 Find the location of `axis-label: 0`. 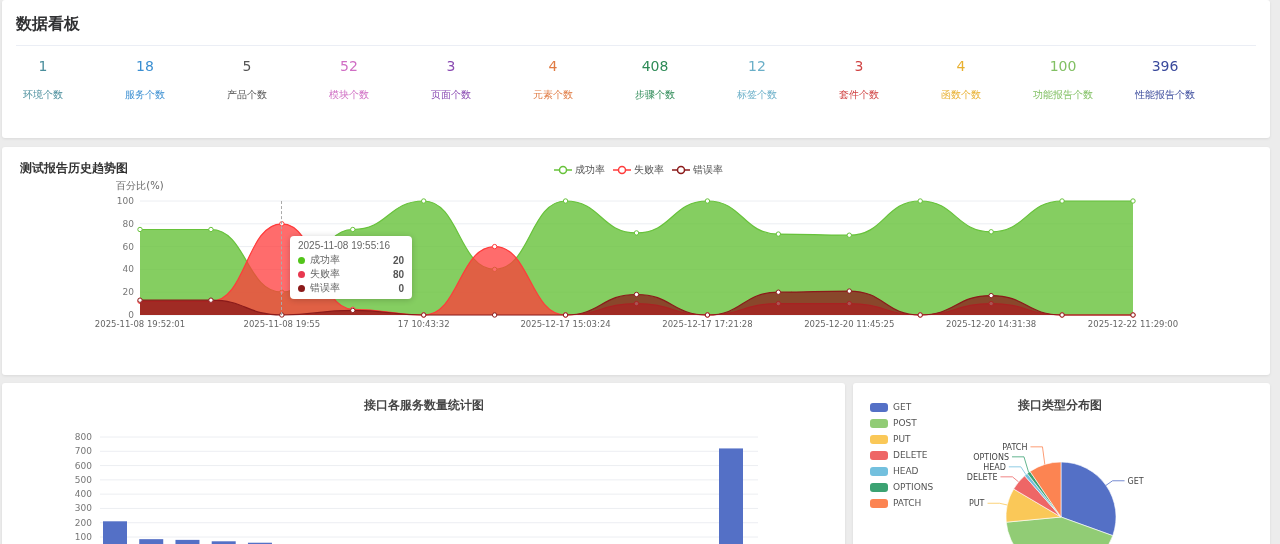

axis-label: 0 is located at coordinates (131, 315).